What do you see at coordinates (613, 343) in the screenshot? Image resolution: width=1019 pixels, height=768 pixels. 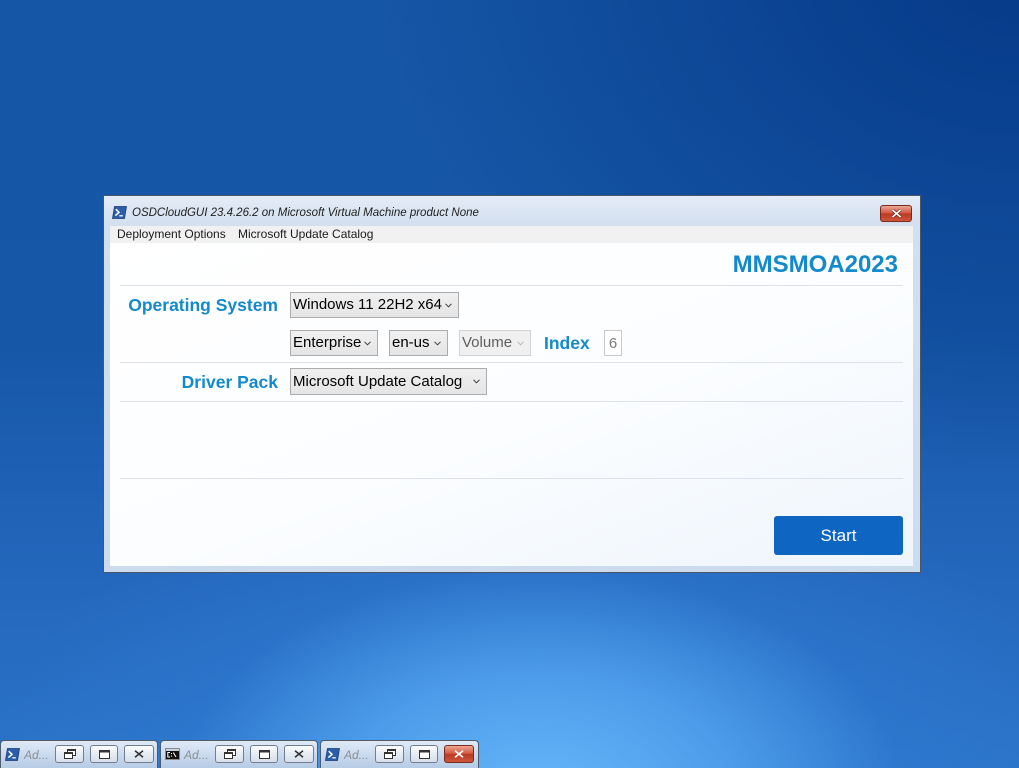 I see `index-field` at bounding box center [613, 343].